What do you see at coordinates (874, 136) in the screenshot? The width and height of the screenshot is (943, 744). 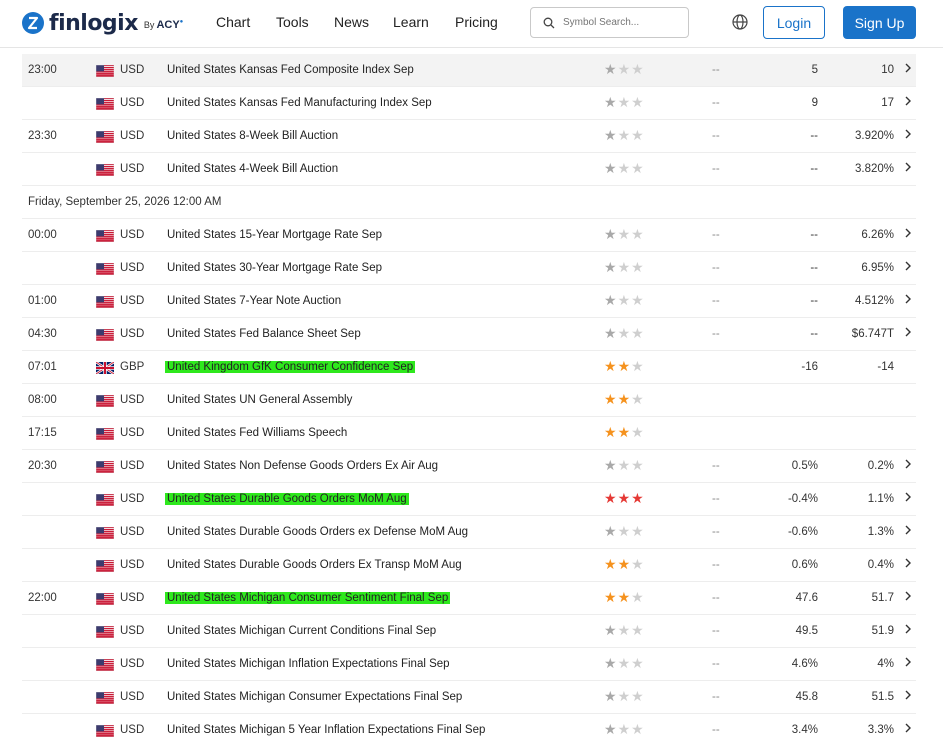 I see `event-previous: 3.920%` at bounding box center [874, 136].